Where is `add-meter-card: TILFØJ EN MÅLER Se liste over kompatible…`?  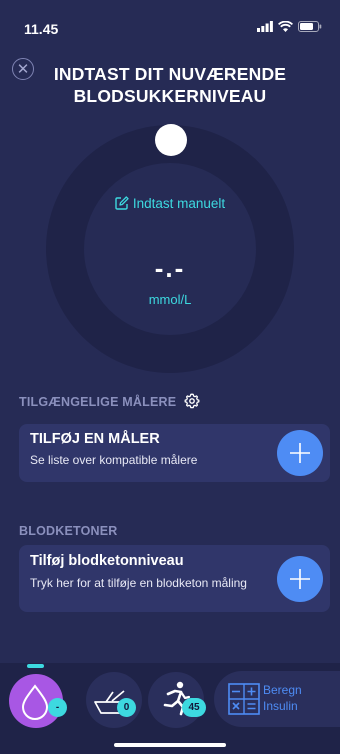 add-meter-card: TILFØJ EN MÅLER Se liste over kompatible… is located at coordinates (174, 453).